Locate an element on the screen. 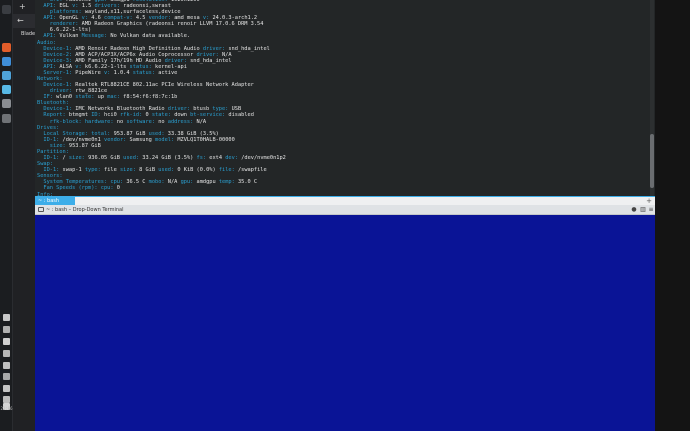 The height and width of the screenshot is (431, 690). terminal-key: gpu: is located at coordinates (188, 182).